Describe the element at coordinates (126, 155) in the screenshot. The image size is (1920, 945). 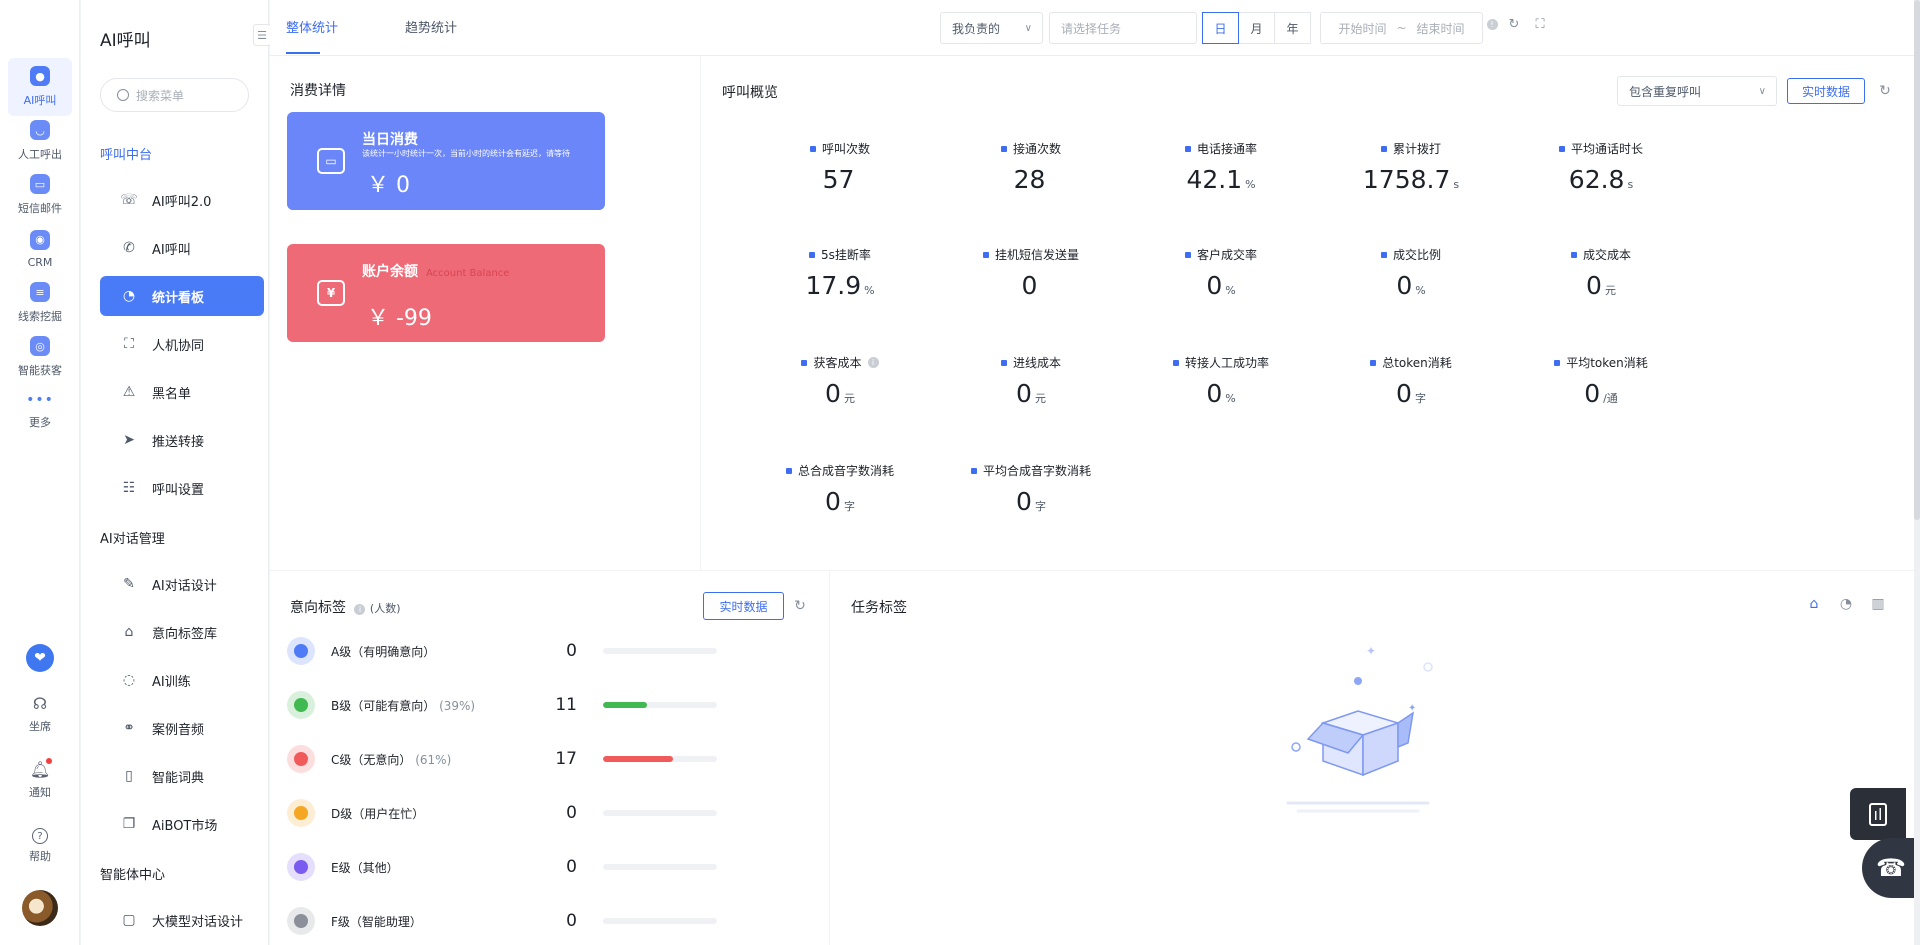
I see `menu-group-call-center: 呼叫中台` at that location.